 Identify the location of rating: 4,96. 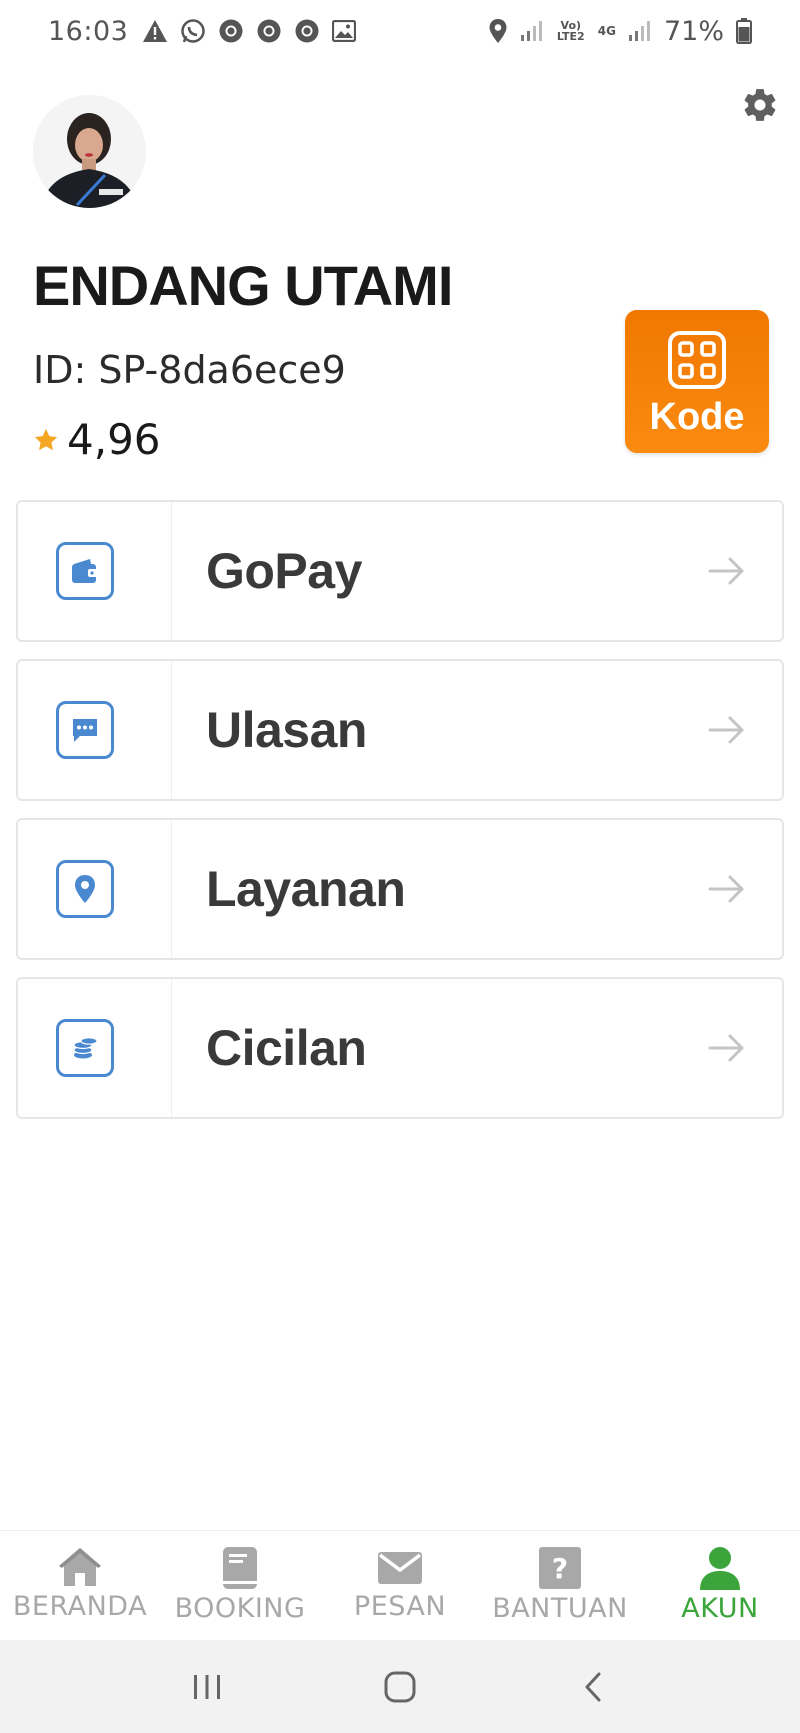
(97, 439).